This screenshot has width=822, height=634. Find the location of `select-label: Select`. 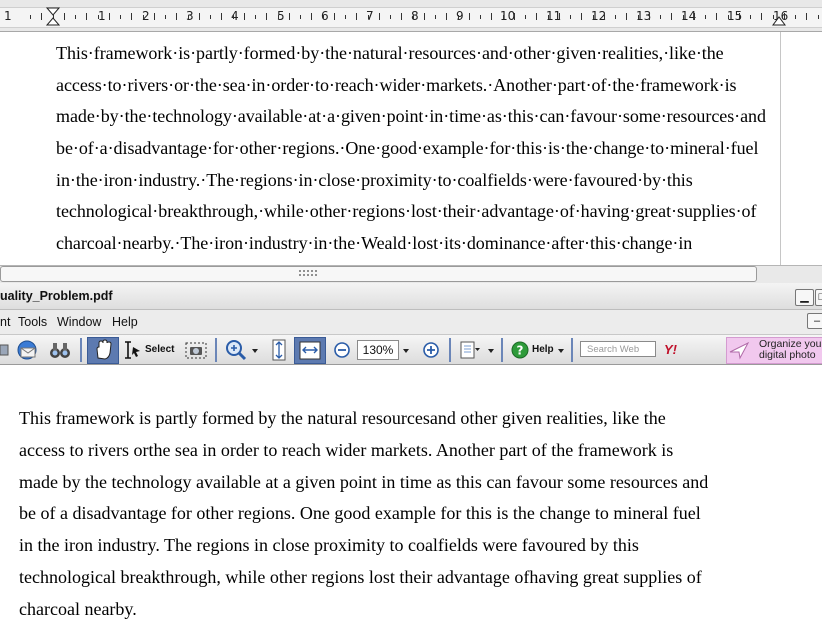

select-label: Select is located at coordinates (159, 349).